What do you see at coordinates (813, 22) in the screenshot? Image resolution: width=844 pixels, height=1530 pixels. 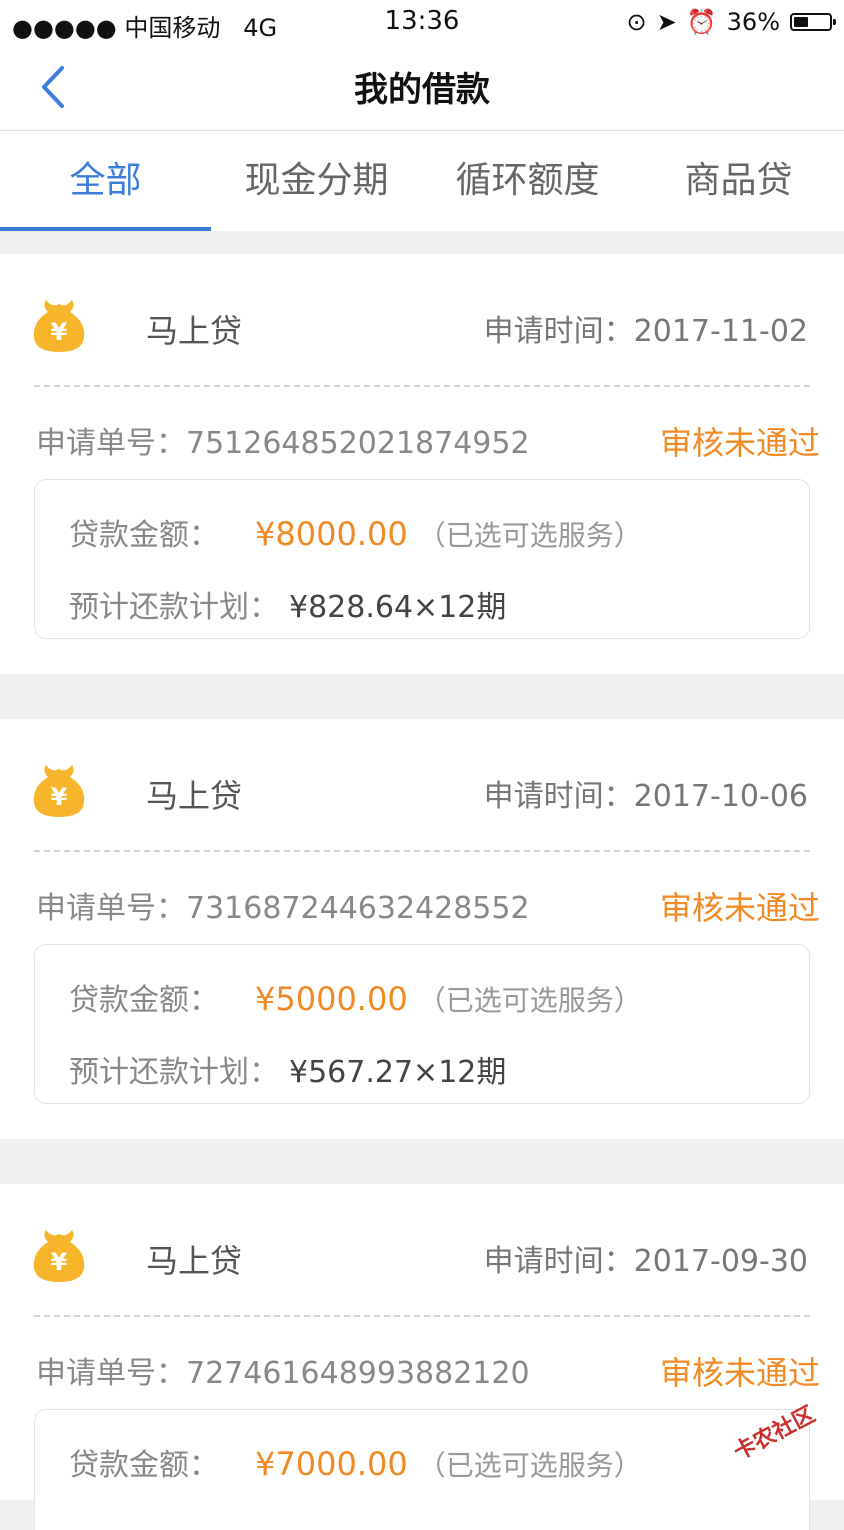 I see `battery-icon` at bounding box center [813, 22].